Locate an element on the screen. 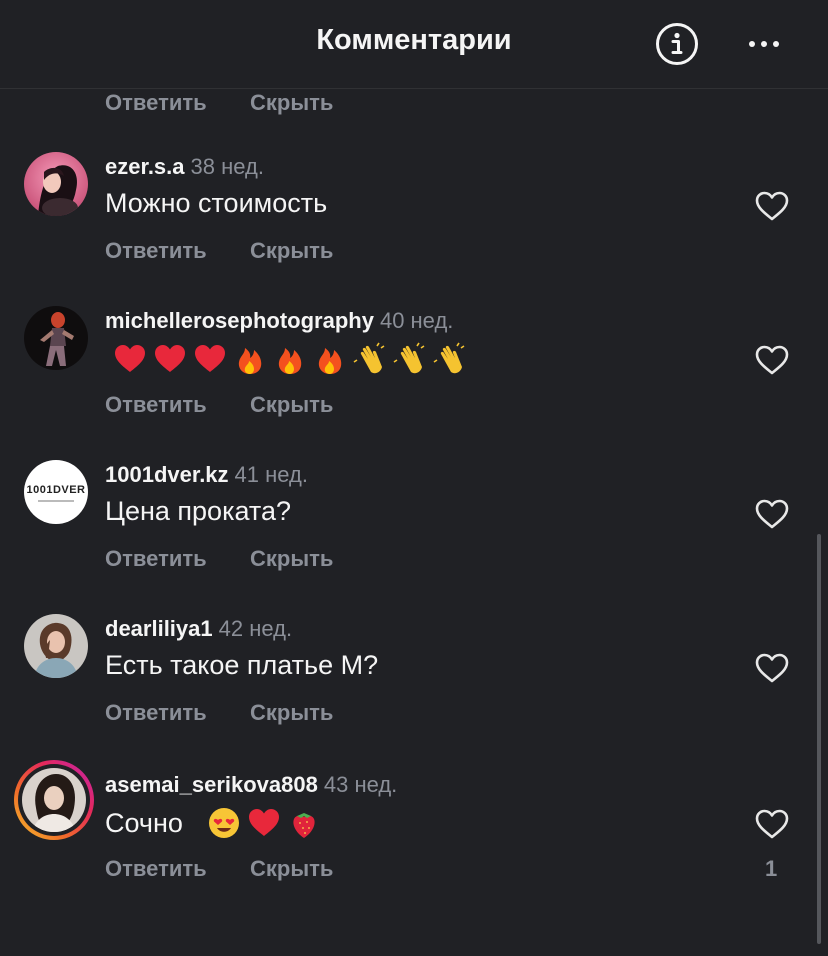 The image size is (828, 956). strawberry-icon is located at coordinates (304, 825).